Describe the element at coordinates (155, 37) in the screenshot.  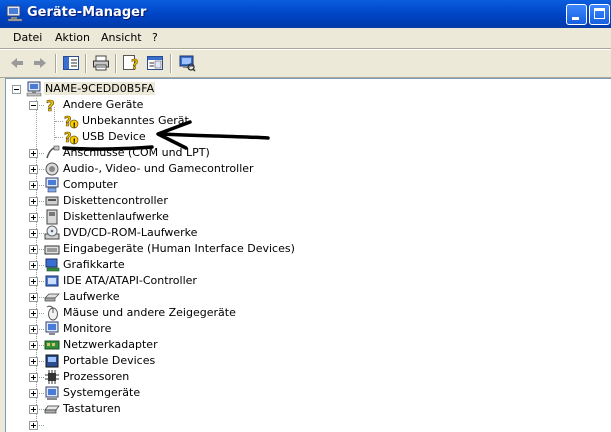
I see `menu-help: ?` at that location.